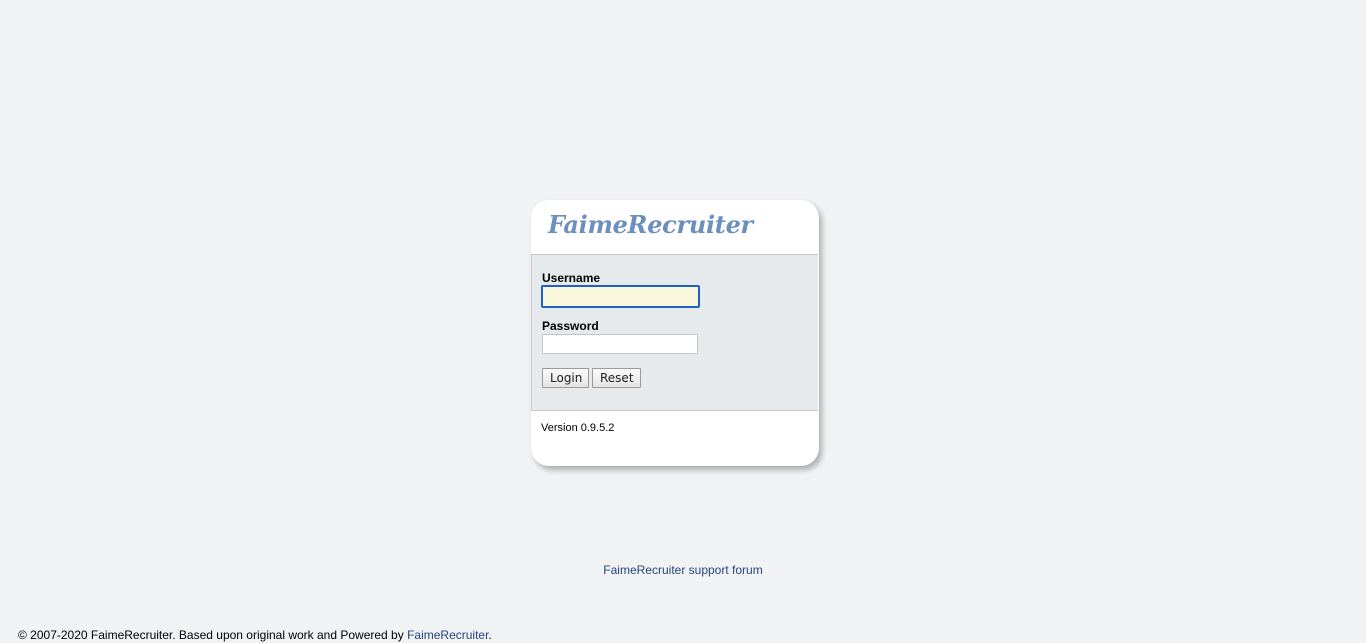  What do you see at coordinates (490, 635) in the screenshot?
I see `footer-period: .` at bounding box center [490, 635].